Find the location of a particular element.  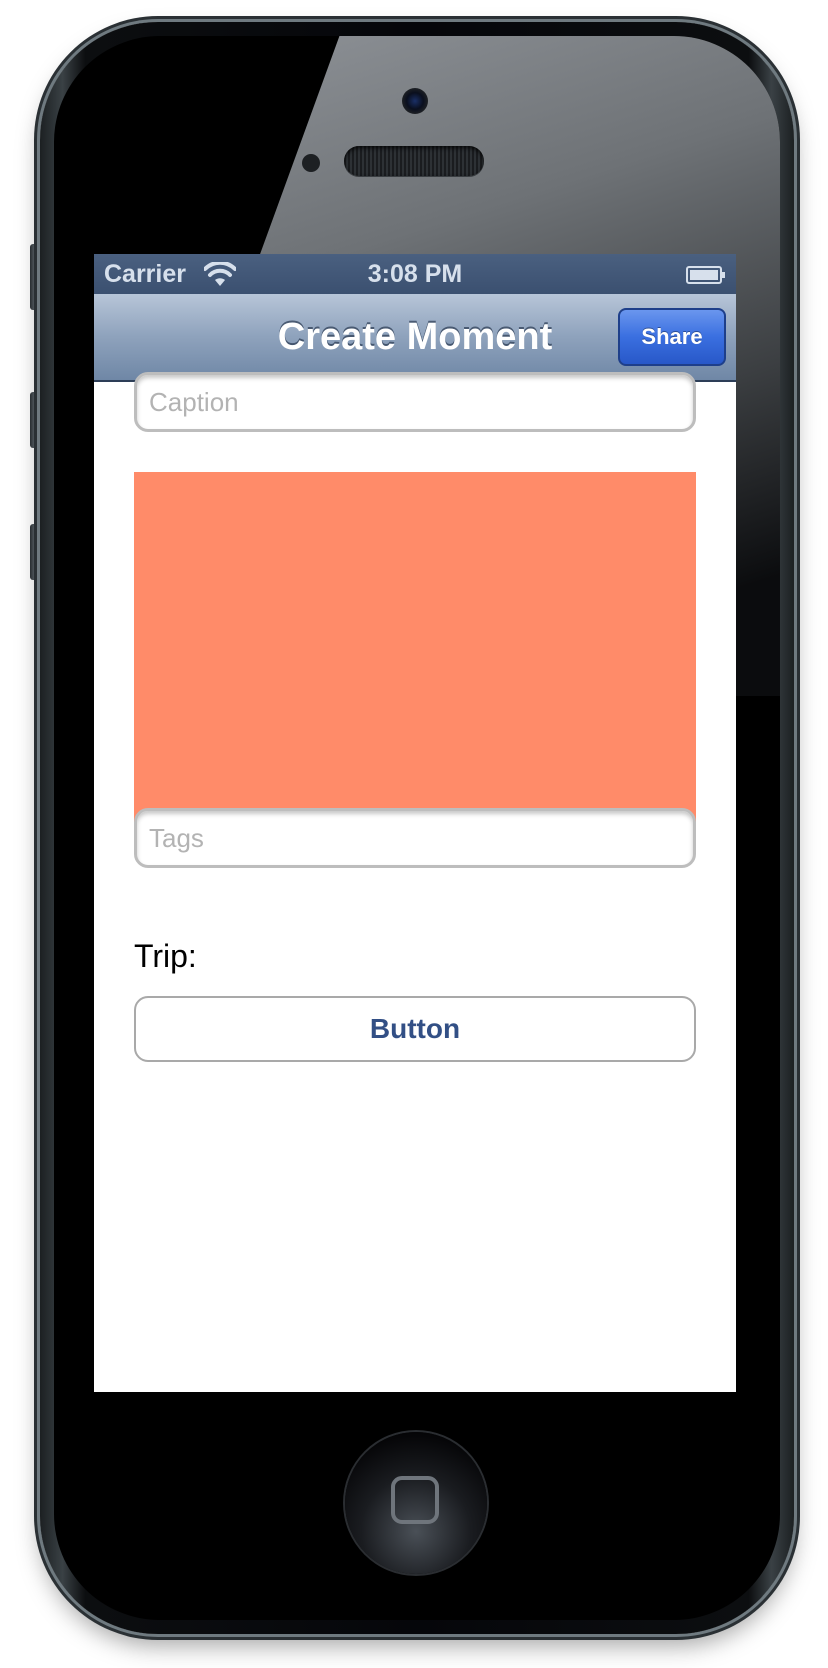

trip-label: Trip: is located at coordinates (165, 956).